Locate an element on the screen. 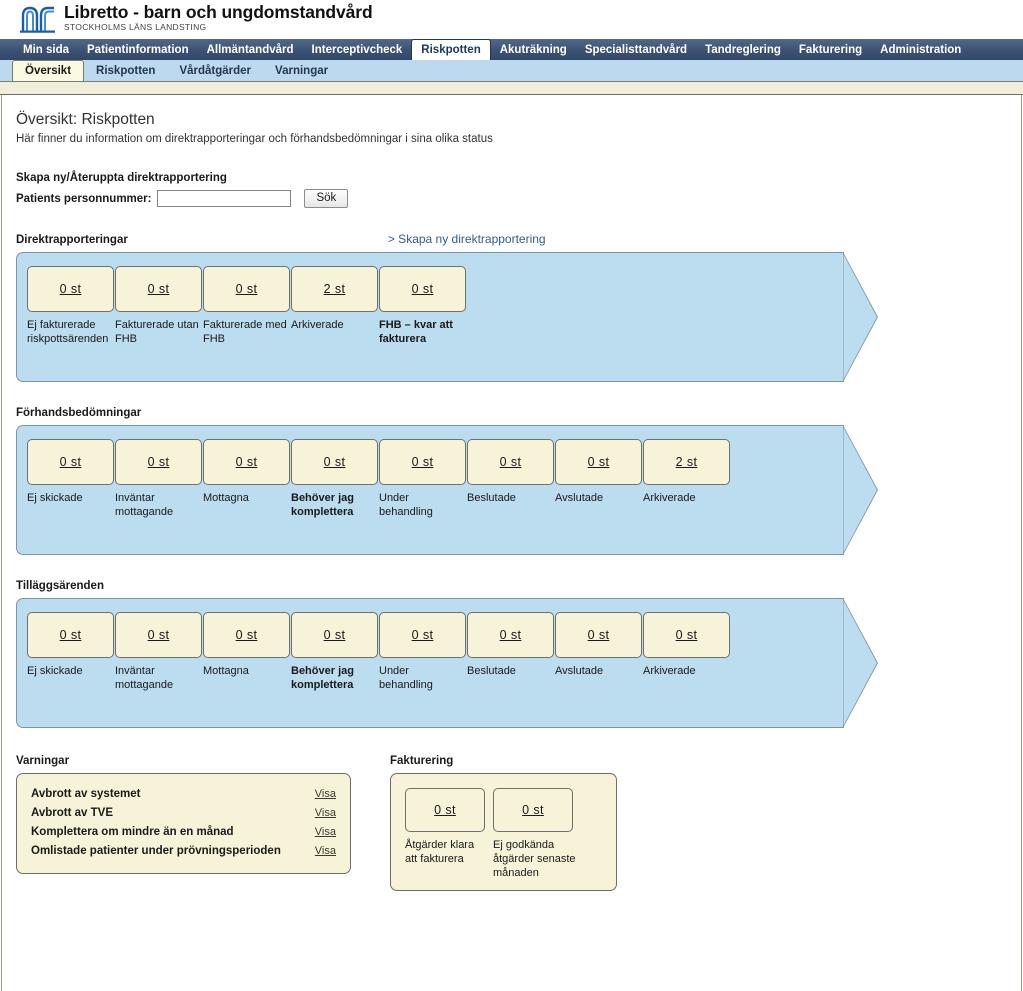 The height and width of the screenshot is (991, 1023). form-heading: Skapa ny/Återuppta direktrapportering is located at coordinates (121, 178).